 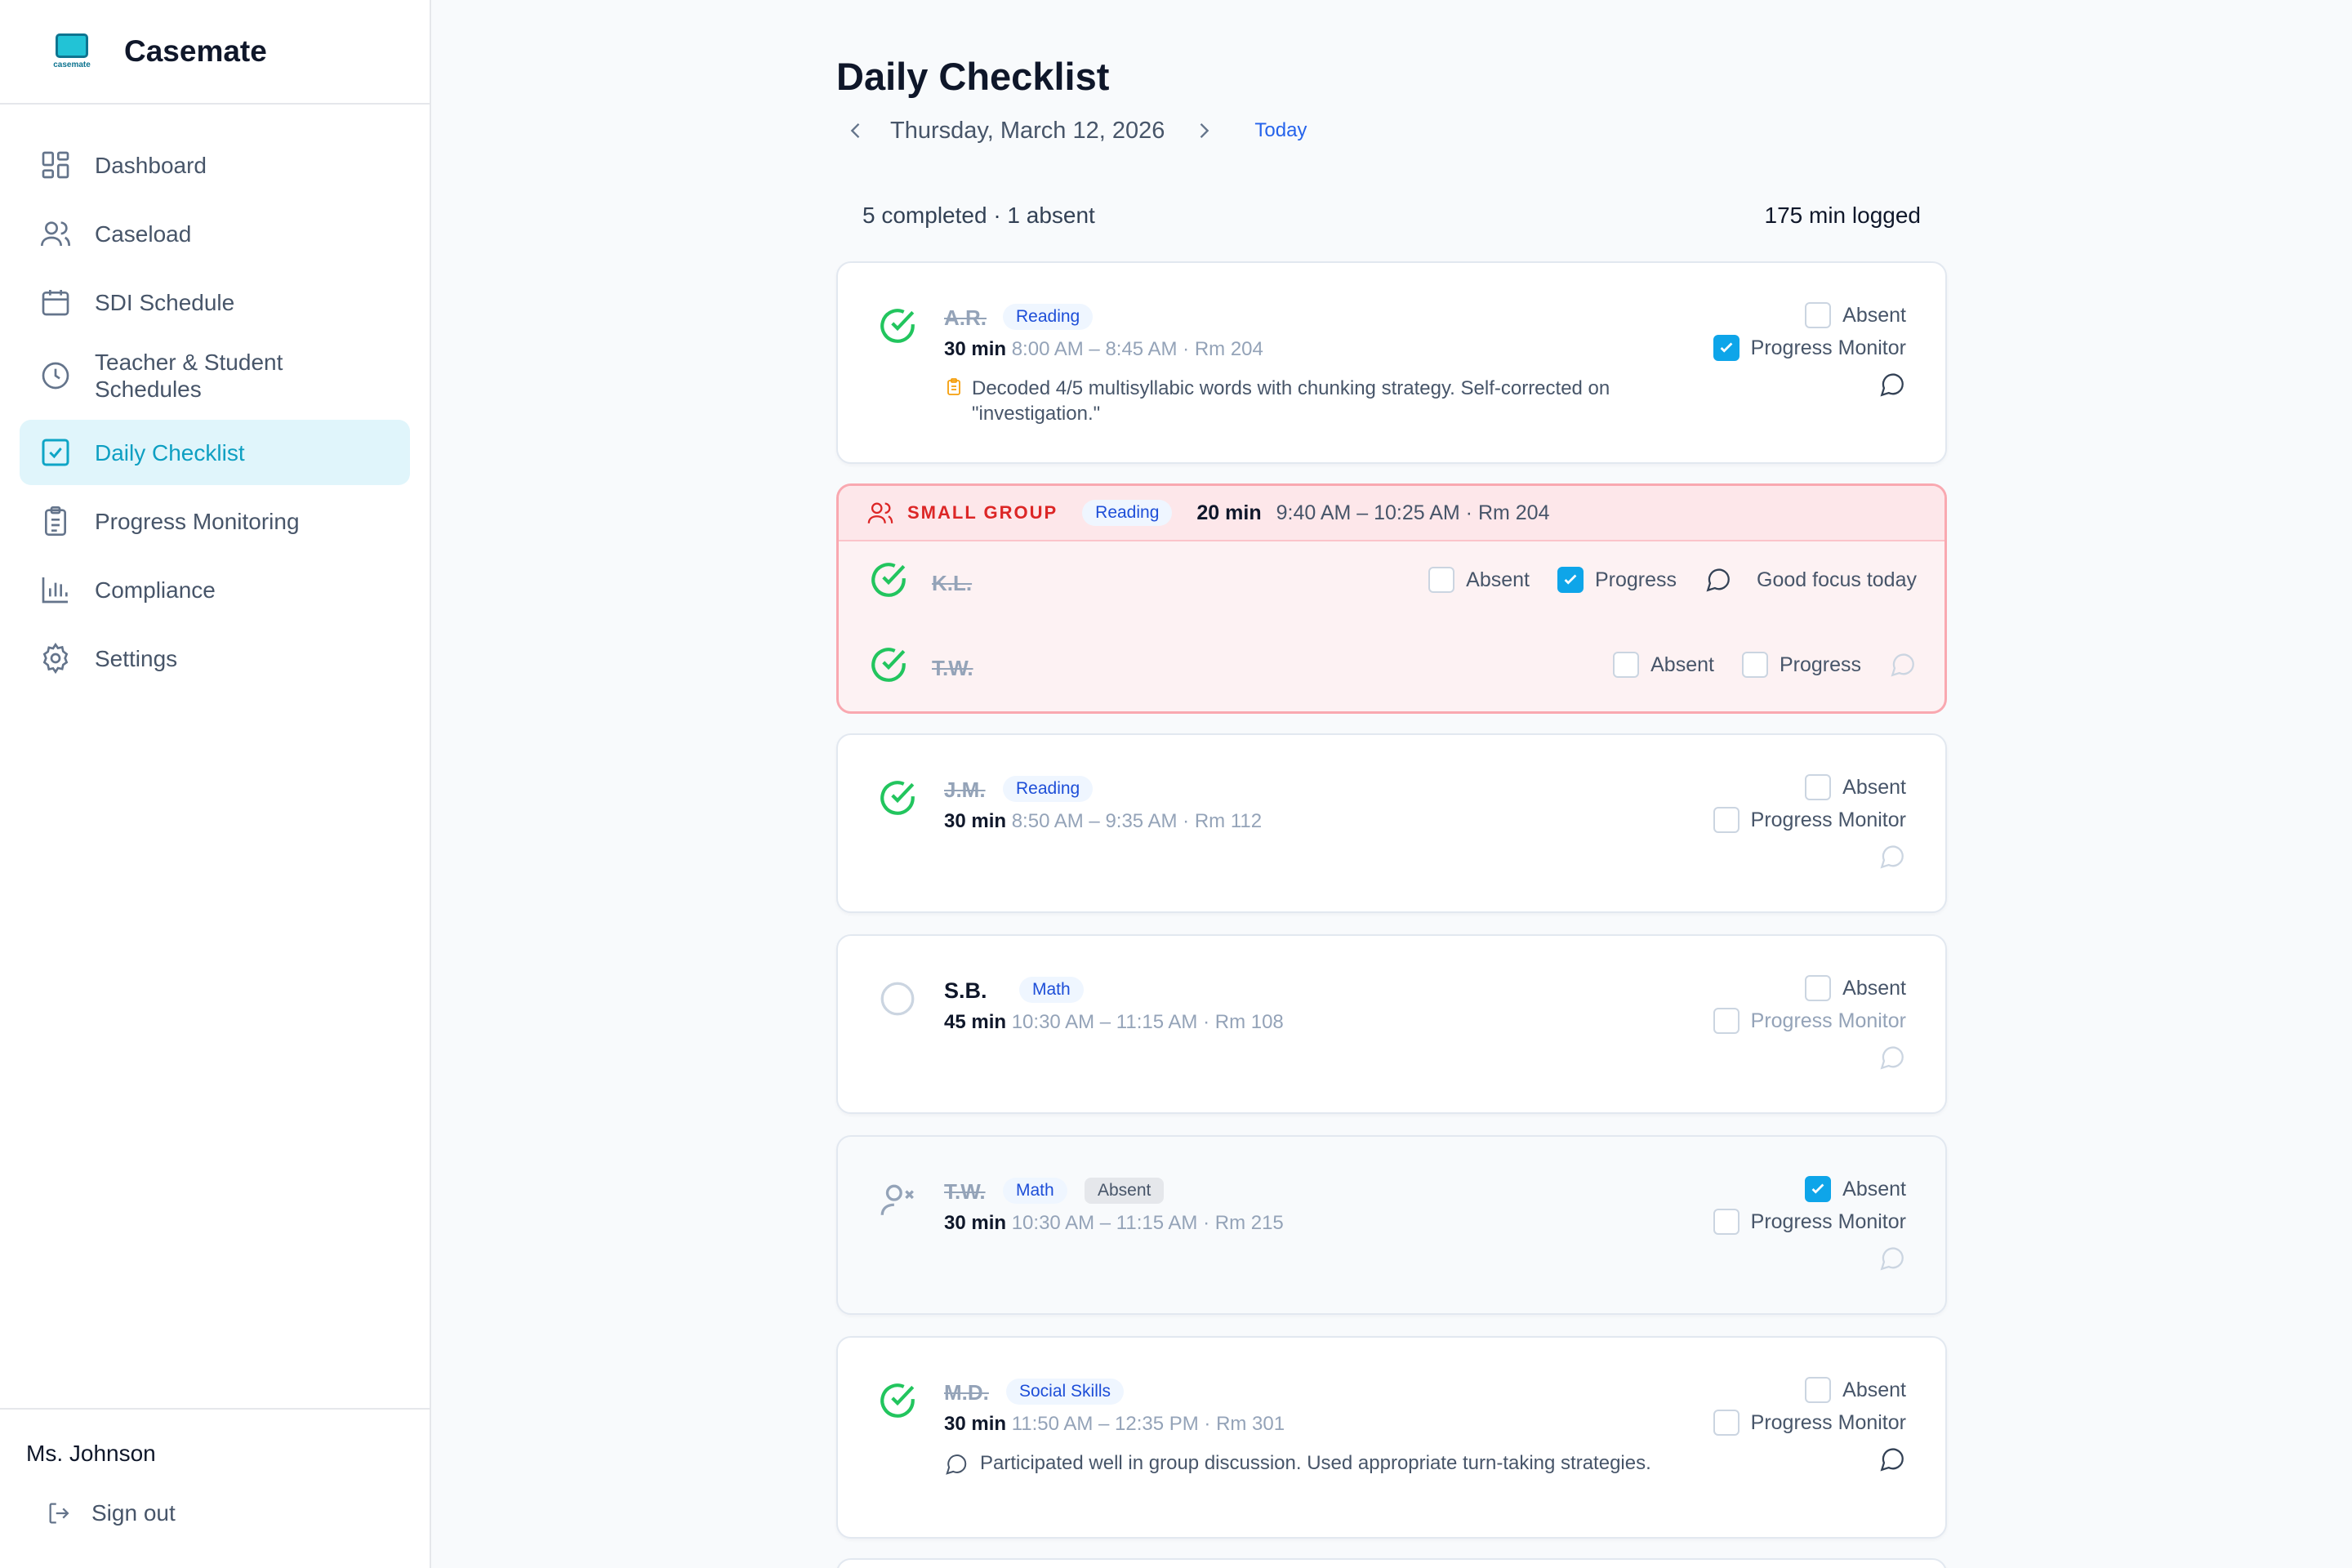 I want to click on chevron-left-icon, so click(x=856, y=130).